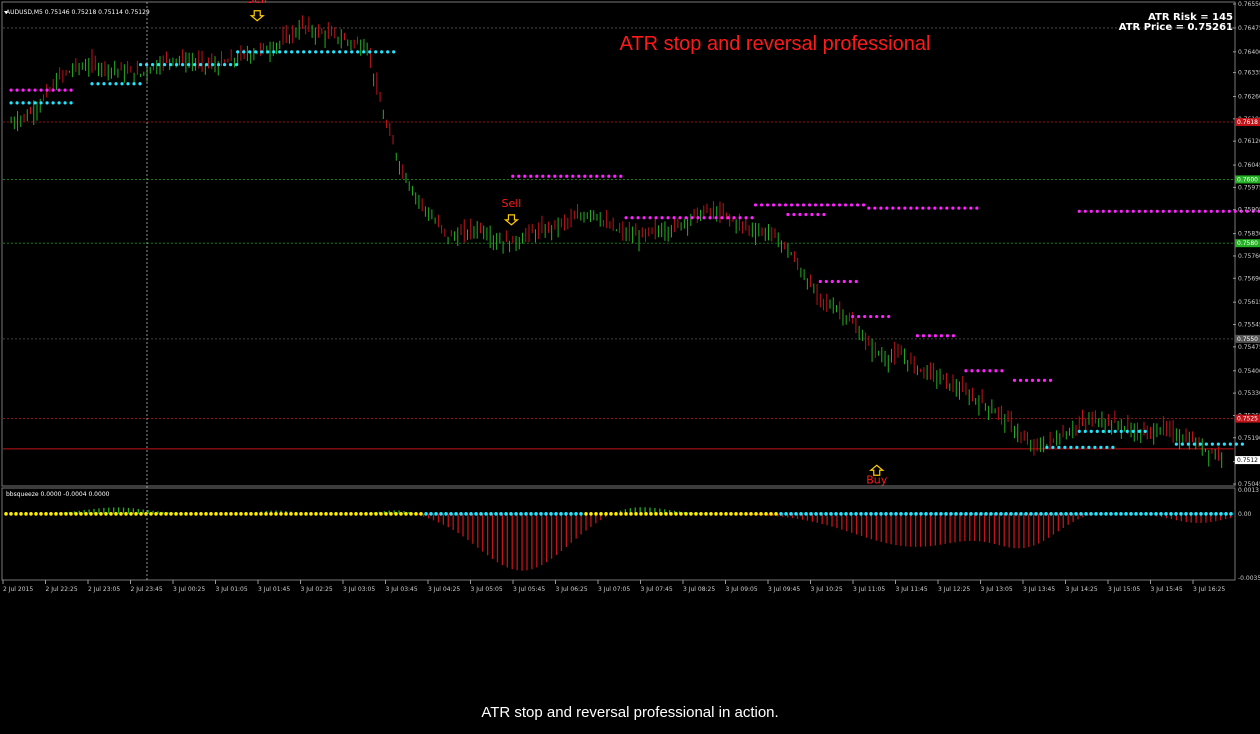 This screenshot has width=1260, height=734. Describe the element at coordinates (1249, 278) in the screenshot. I see `price-tick-label: 0.75690` at that location.